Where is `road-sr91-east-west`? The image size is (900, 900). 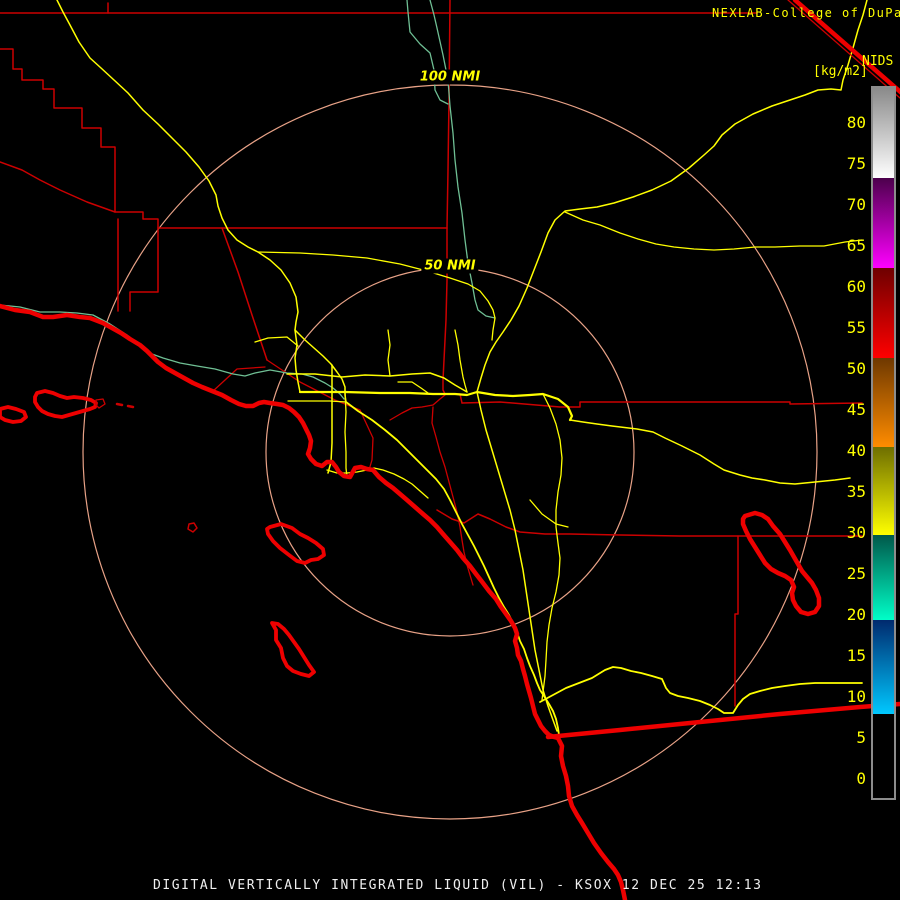 road-sr91-east-west is located at coordinates (436, 406).